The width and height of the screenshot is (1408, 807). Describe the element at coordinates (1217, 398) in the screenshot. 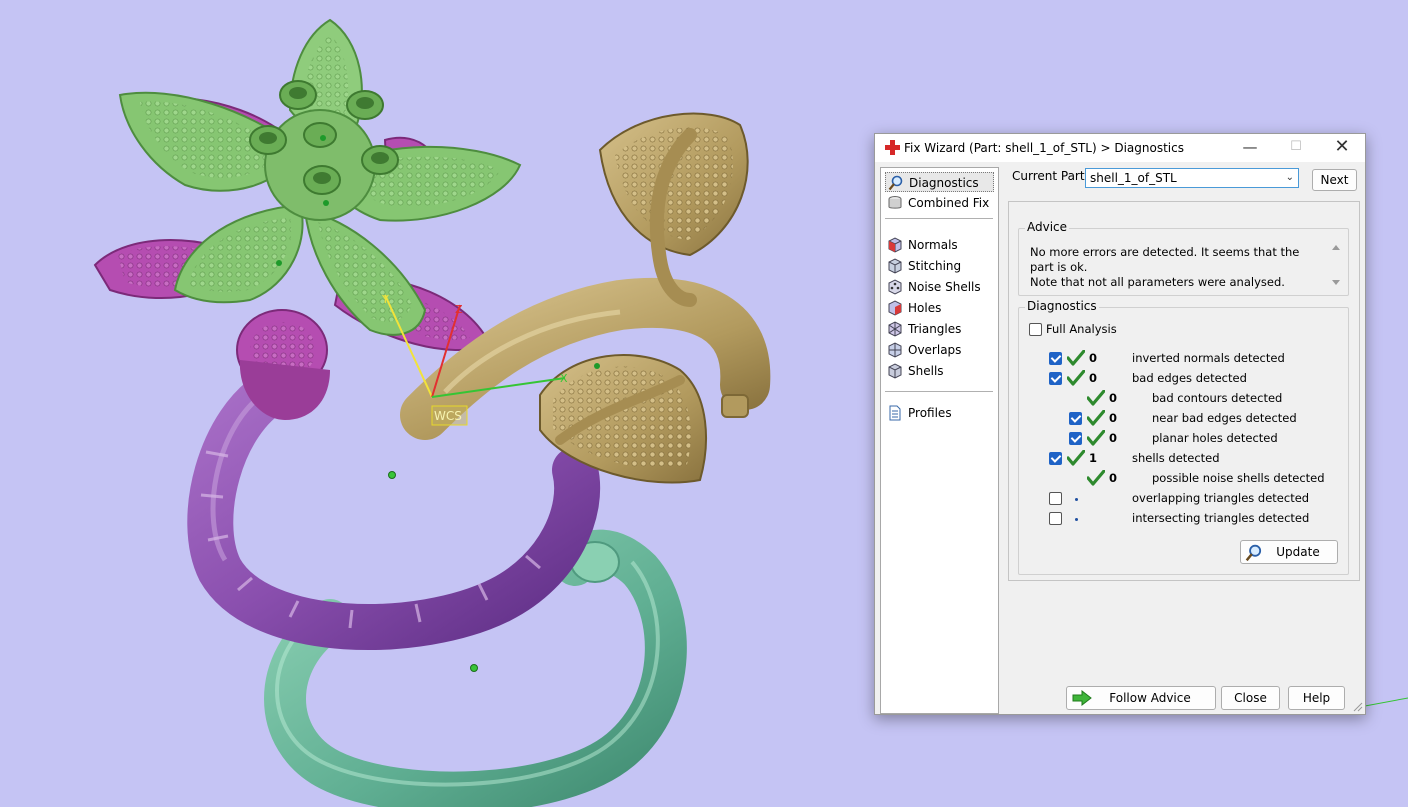

I see `diagnostic-label: bad contours detected` at that location.